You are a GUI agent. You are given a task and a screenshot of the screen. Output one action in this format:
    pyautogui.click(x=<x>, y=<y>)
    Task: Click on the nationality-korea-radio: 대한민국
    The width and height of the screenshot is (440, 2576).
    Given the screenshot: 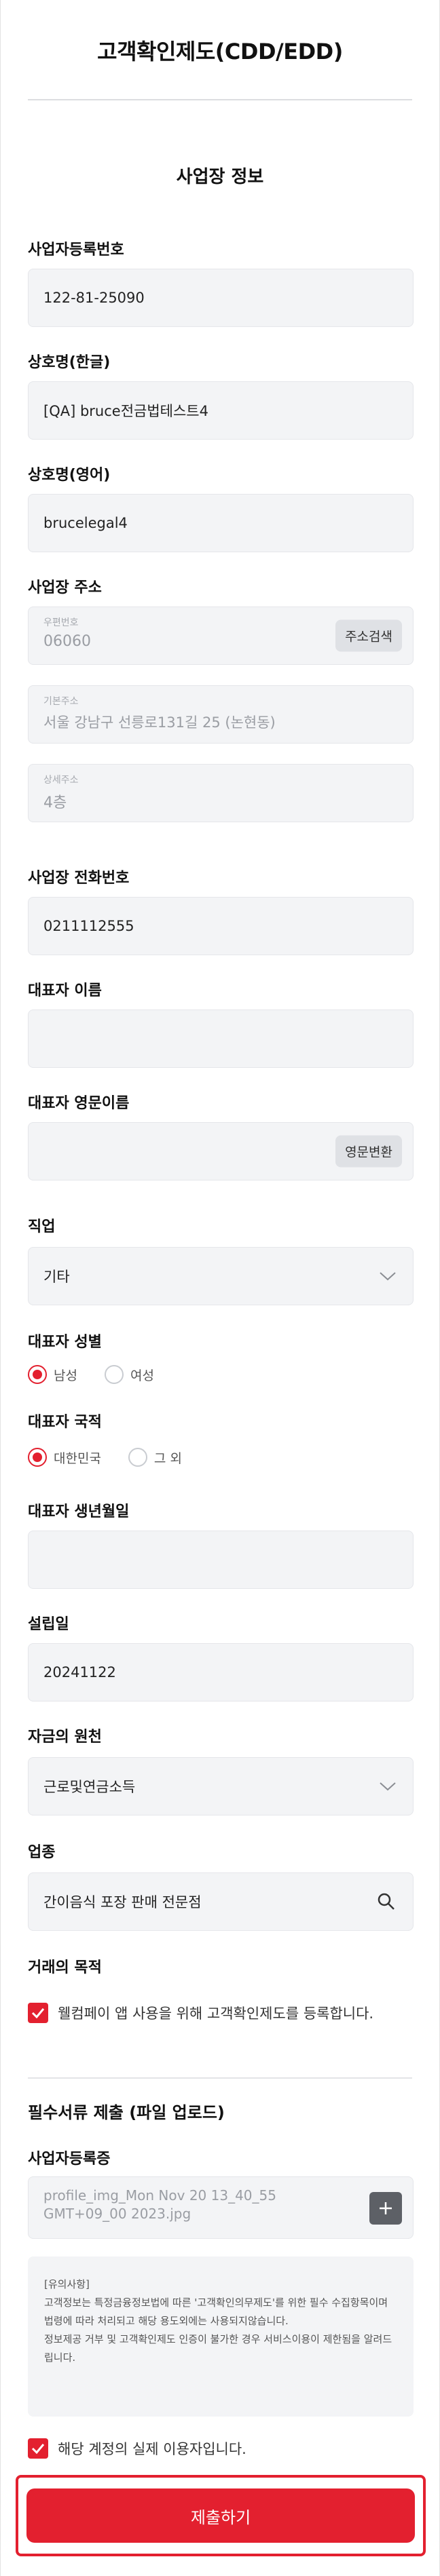 What is the action you would take?
    pyautogui.click(x=64, y=1458)
    